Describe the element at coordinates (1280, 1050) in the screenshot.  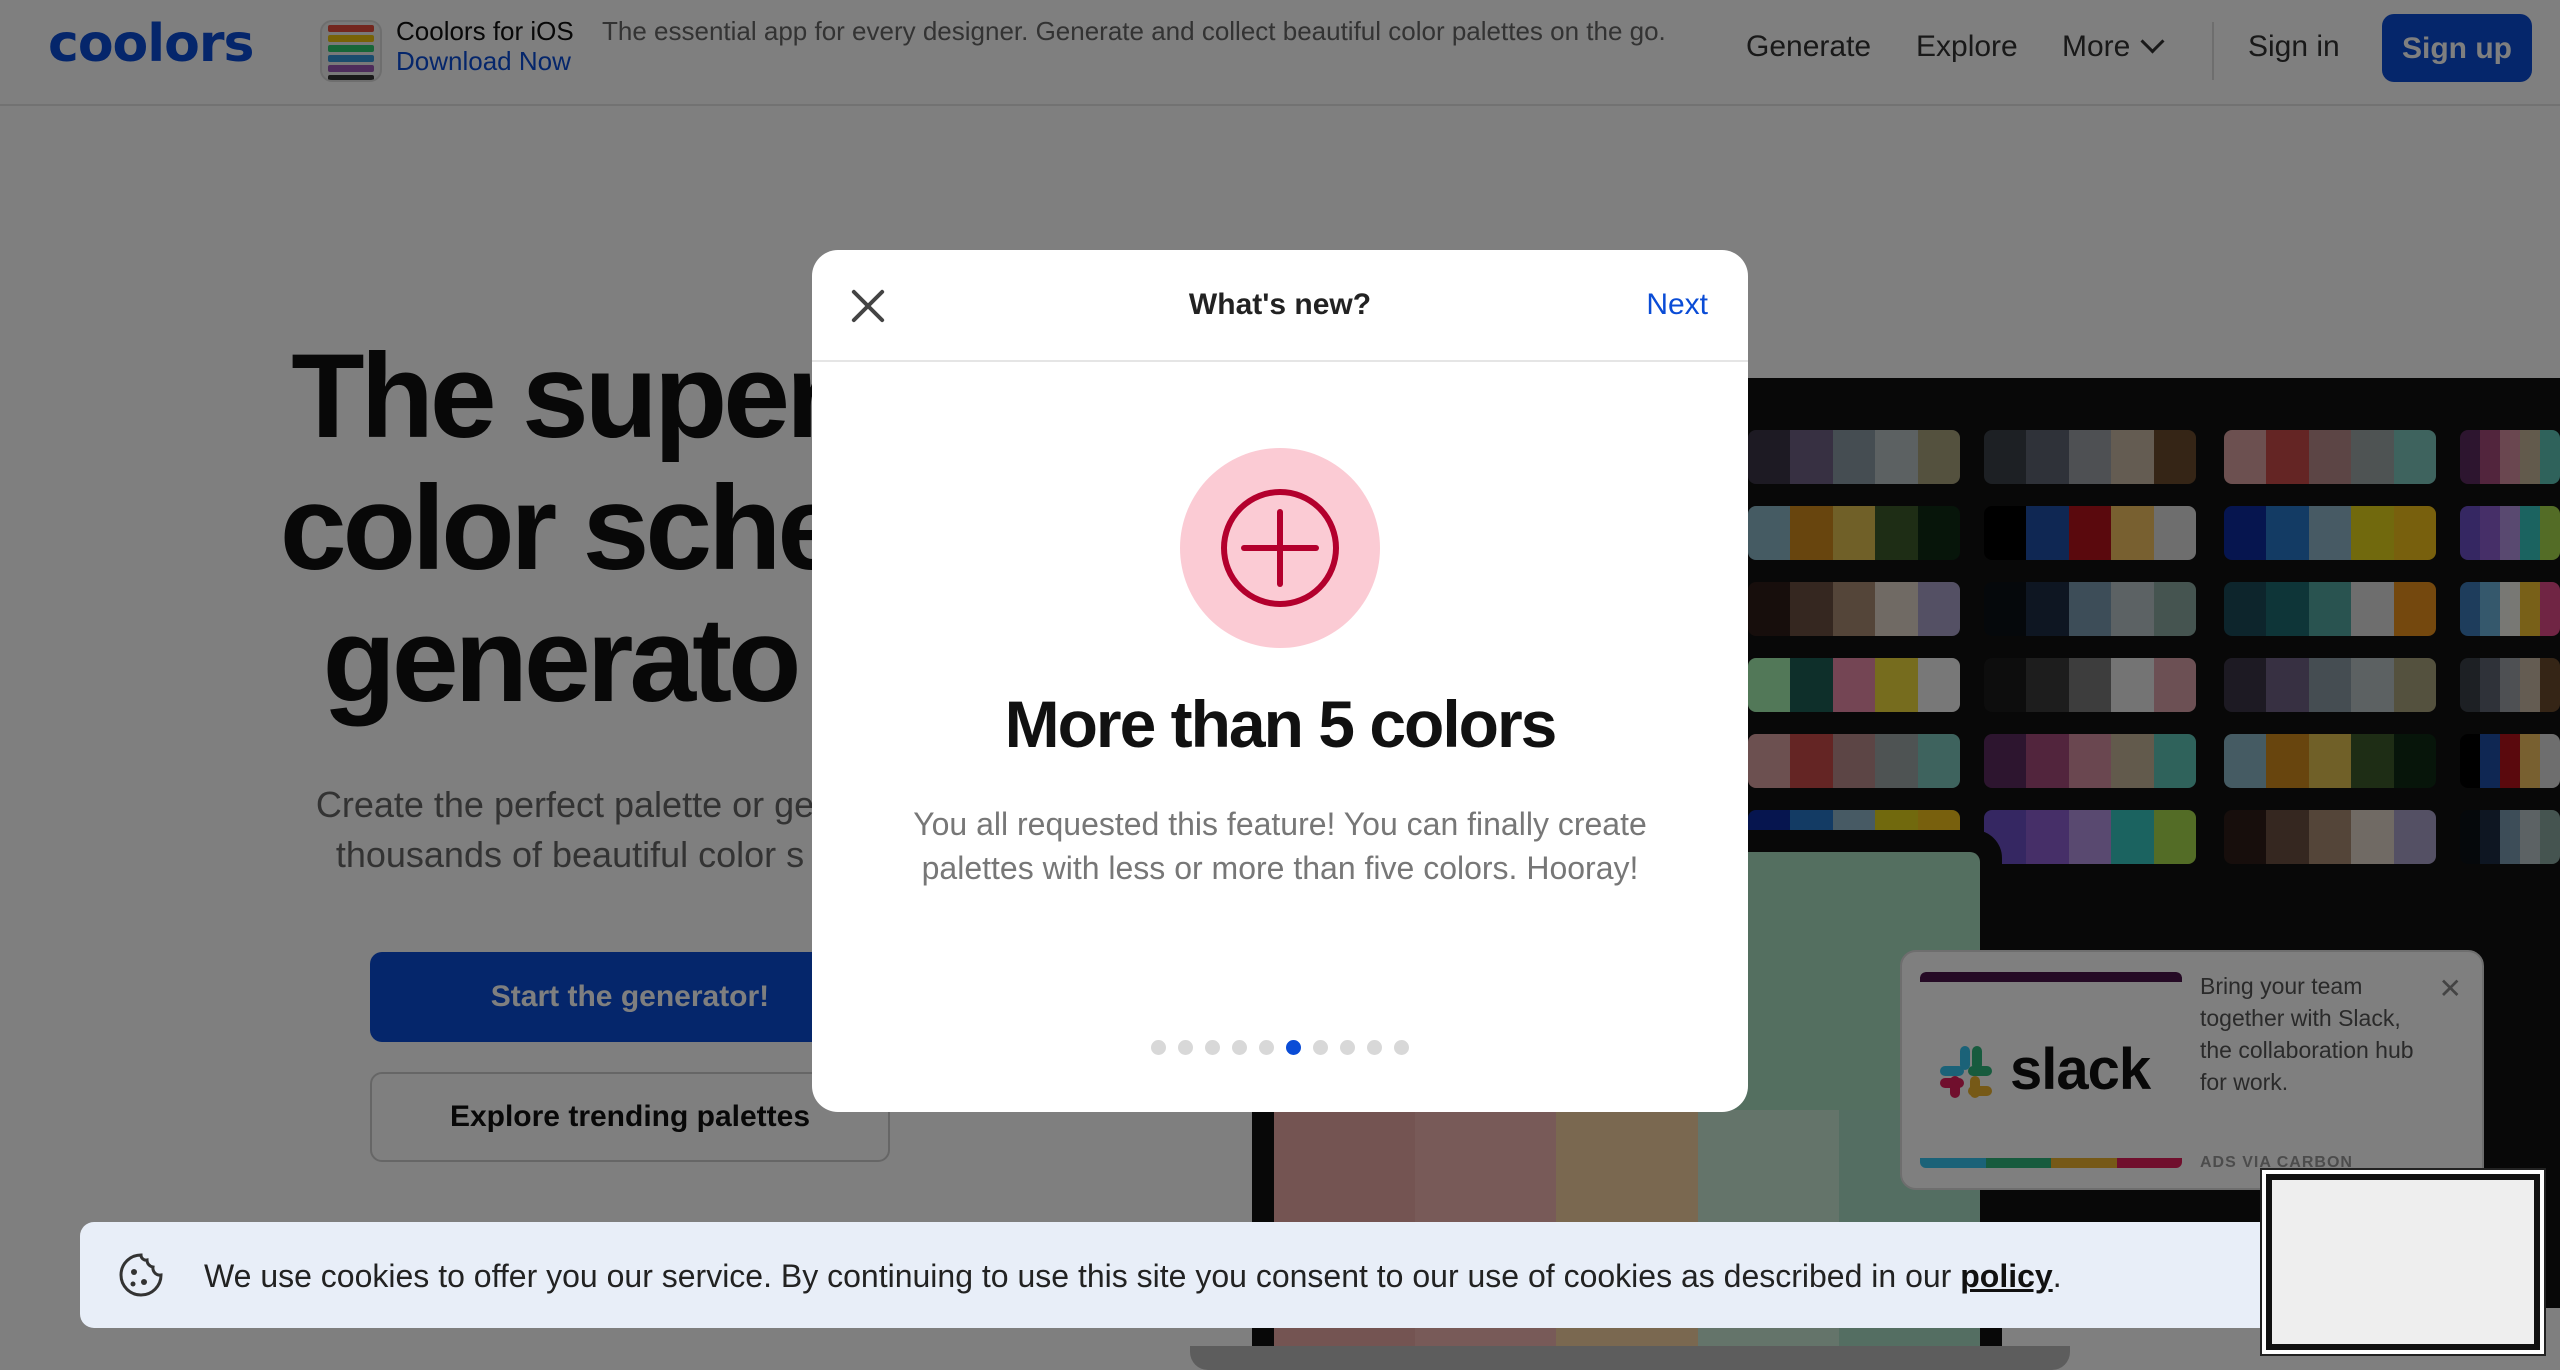
I see `pagination-dots` at that location.